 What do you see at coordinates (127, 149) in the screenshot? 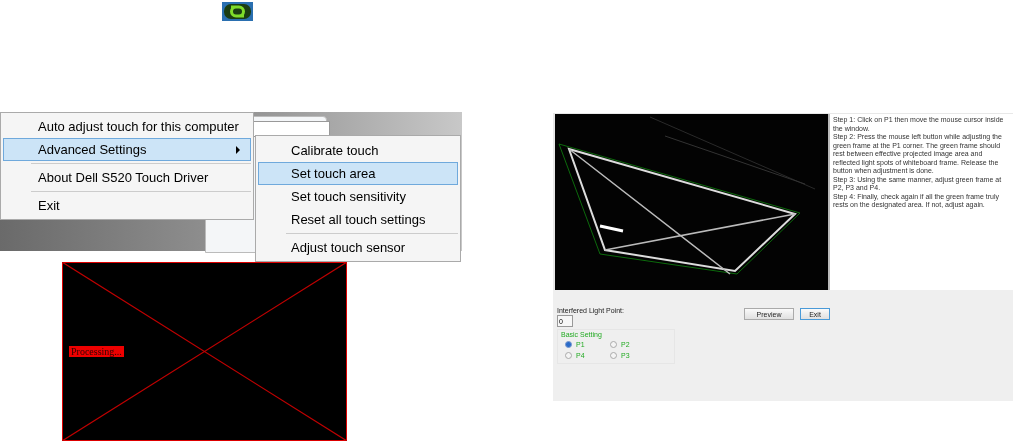
I see `menu-item: Advanced Settings` at bounding box center [127, 149].